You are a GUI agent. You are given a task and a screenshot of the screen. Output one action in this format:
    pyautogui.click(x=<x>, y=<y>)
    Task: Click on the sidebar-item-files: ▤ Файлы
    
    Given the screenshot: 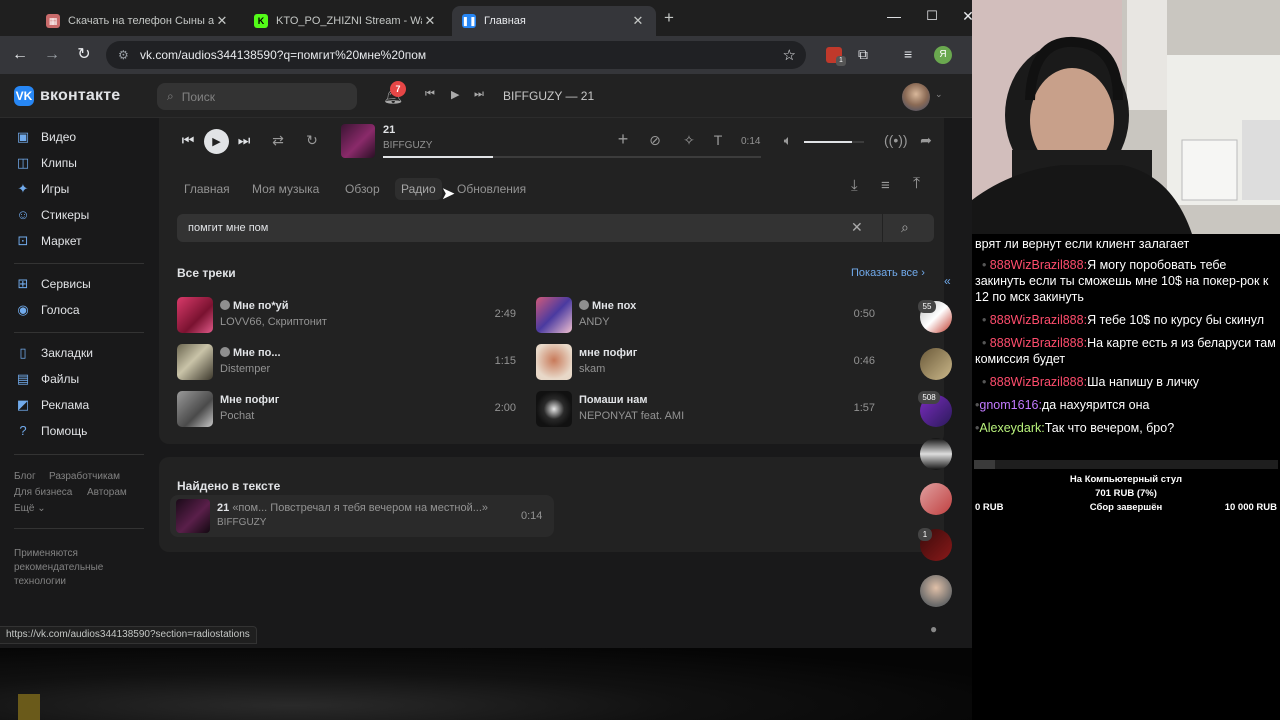 What is the action you would take?
    pyautogui.click(x=46, y=379)
    